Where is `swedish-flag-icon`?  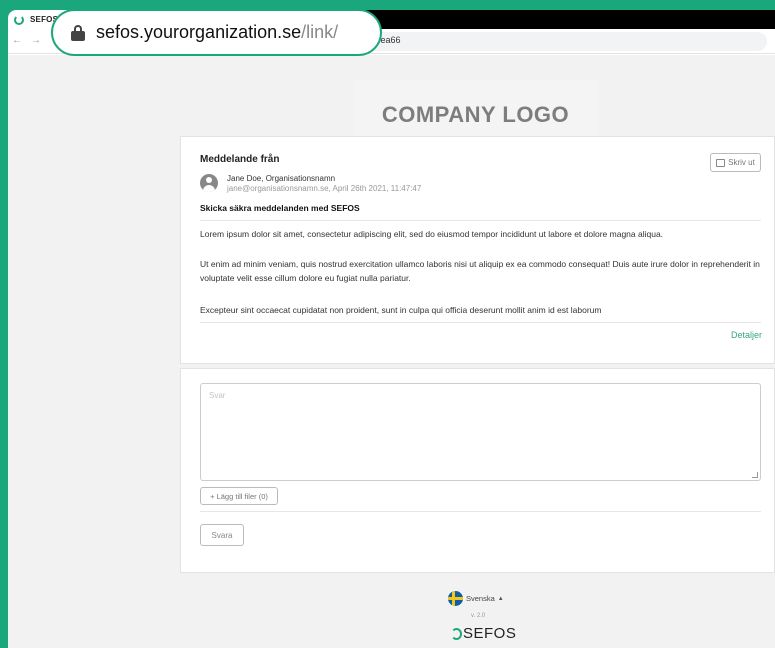
swedish-flag-icon is located at coordinates (455, 598).